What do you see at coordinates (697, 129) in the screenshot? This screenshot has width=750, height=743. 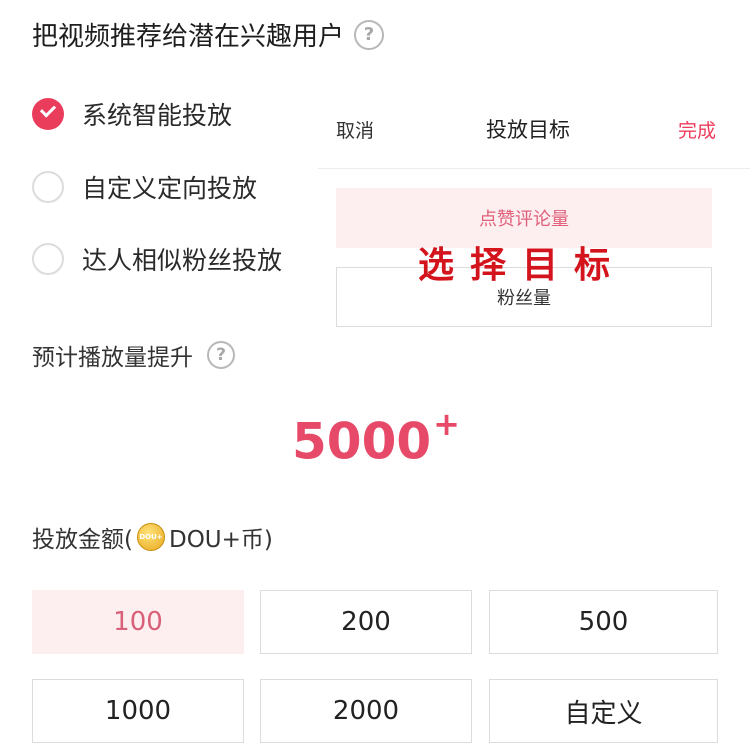 I see `done-button: 完成` at bounding box center [697, 129].